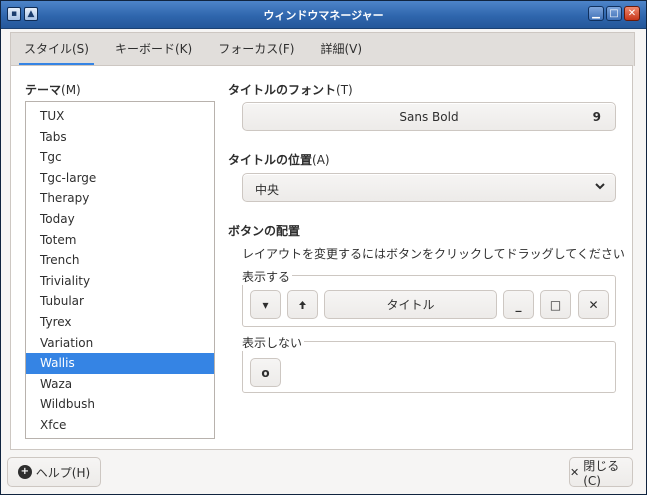  I want to click on theme-item-trench: Trench, so click(120, 260).